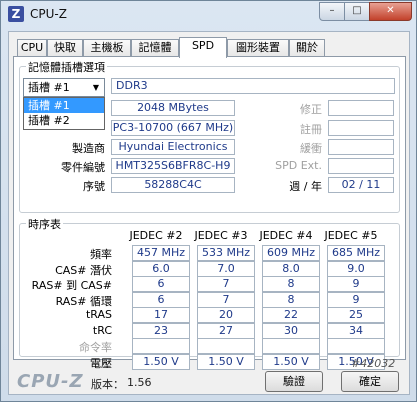 The width and height of the screenshot is (417, 402). What do you see at coordinates (286, 235) in the screenshot?
I see `timing-column-header: JEDEC #4` at bounding box center [286, 235].